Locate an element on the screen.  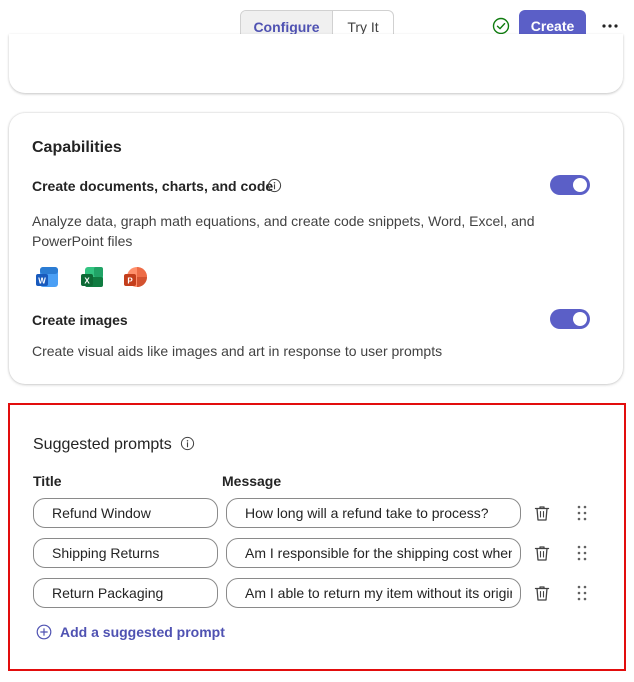
add-circle-icon is located at coordinates (44, 632).